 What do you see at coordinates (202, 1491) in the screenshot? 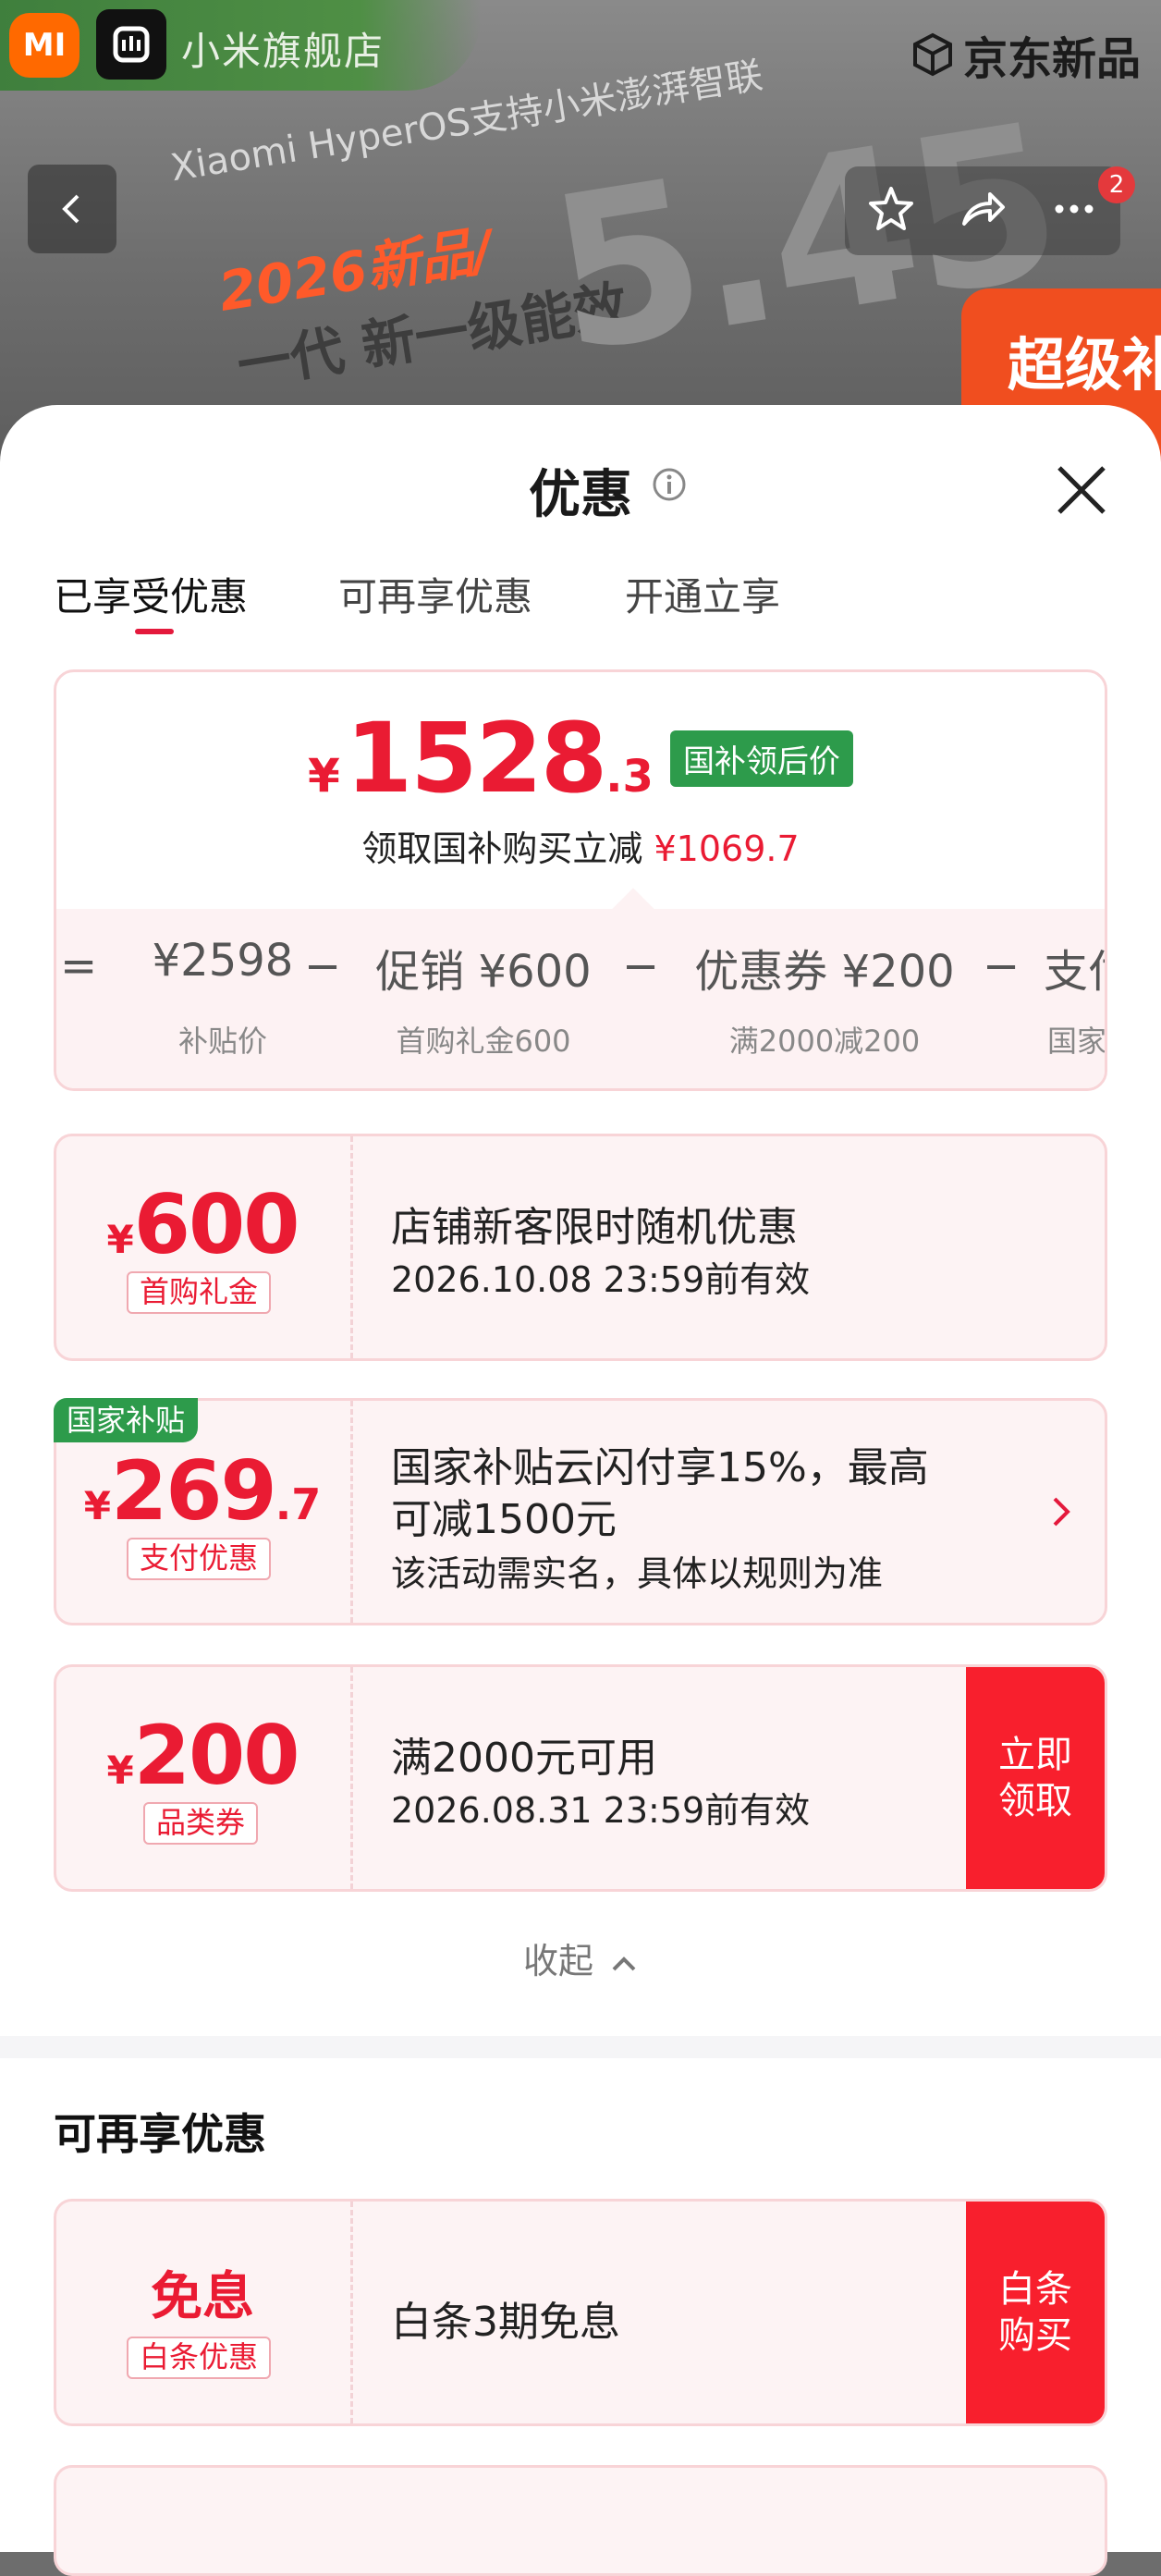
I see `coupon-amount: ¥269.7` at bounding box center [202, 1491].